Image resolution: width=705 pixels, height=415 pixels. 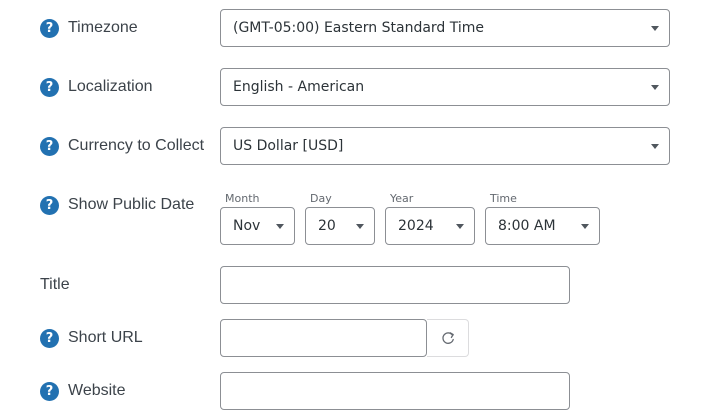 I want to click on day-value: 20, so click(x=327, y=226).